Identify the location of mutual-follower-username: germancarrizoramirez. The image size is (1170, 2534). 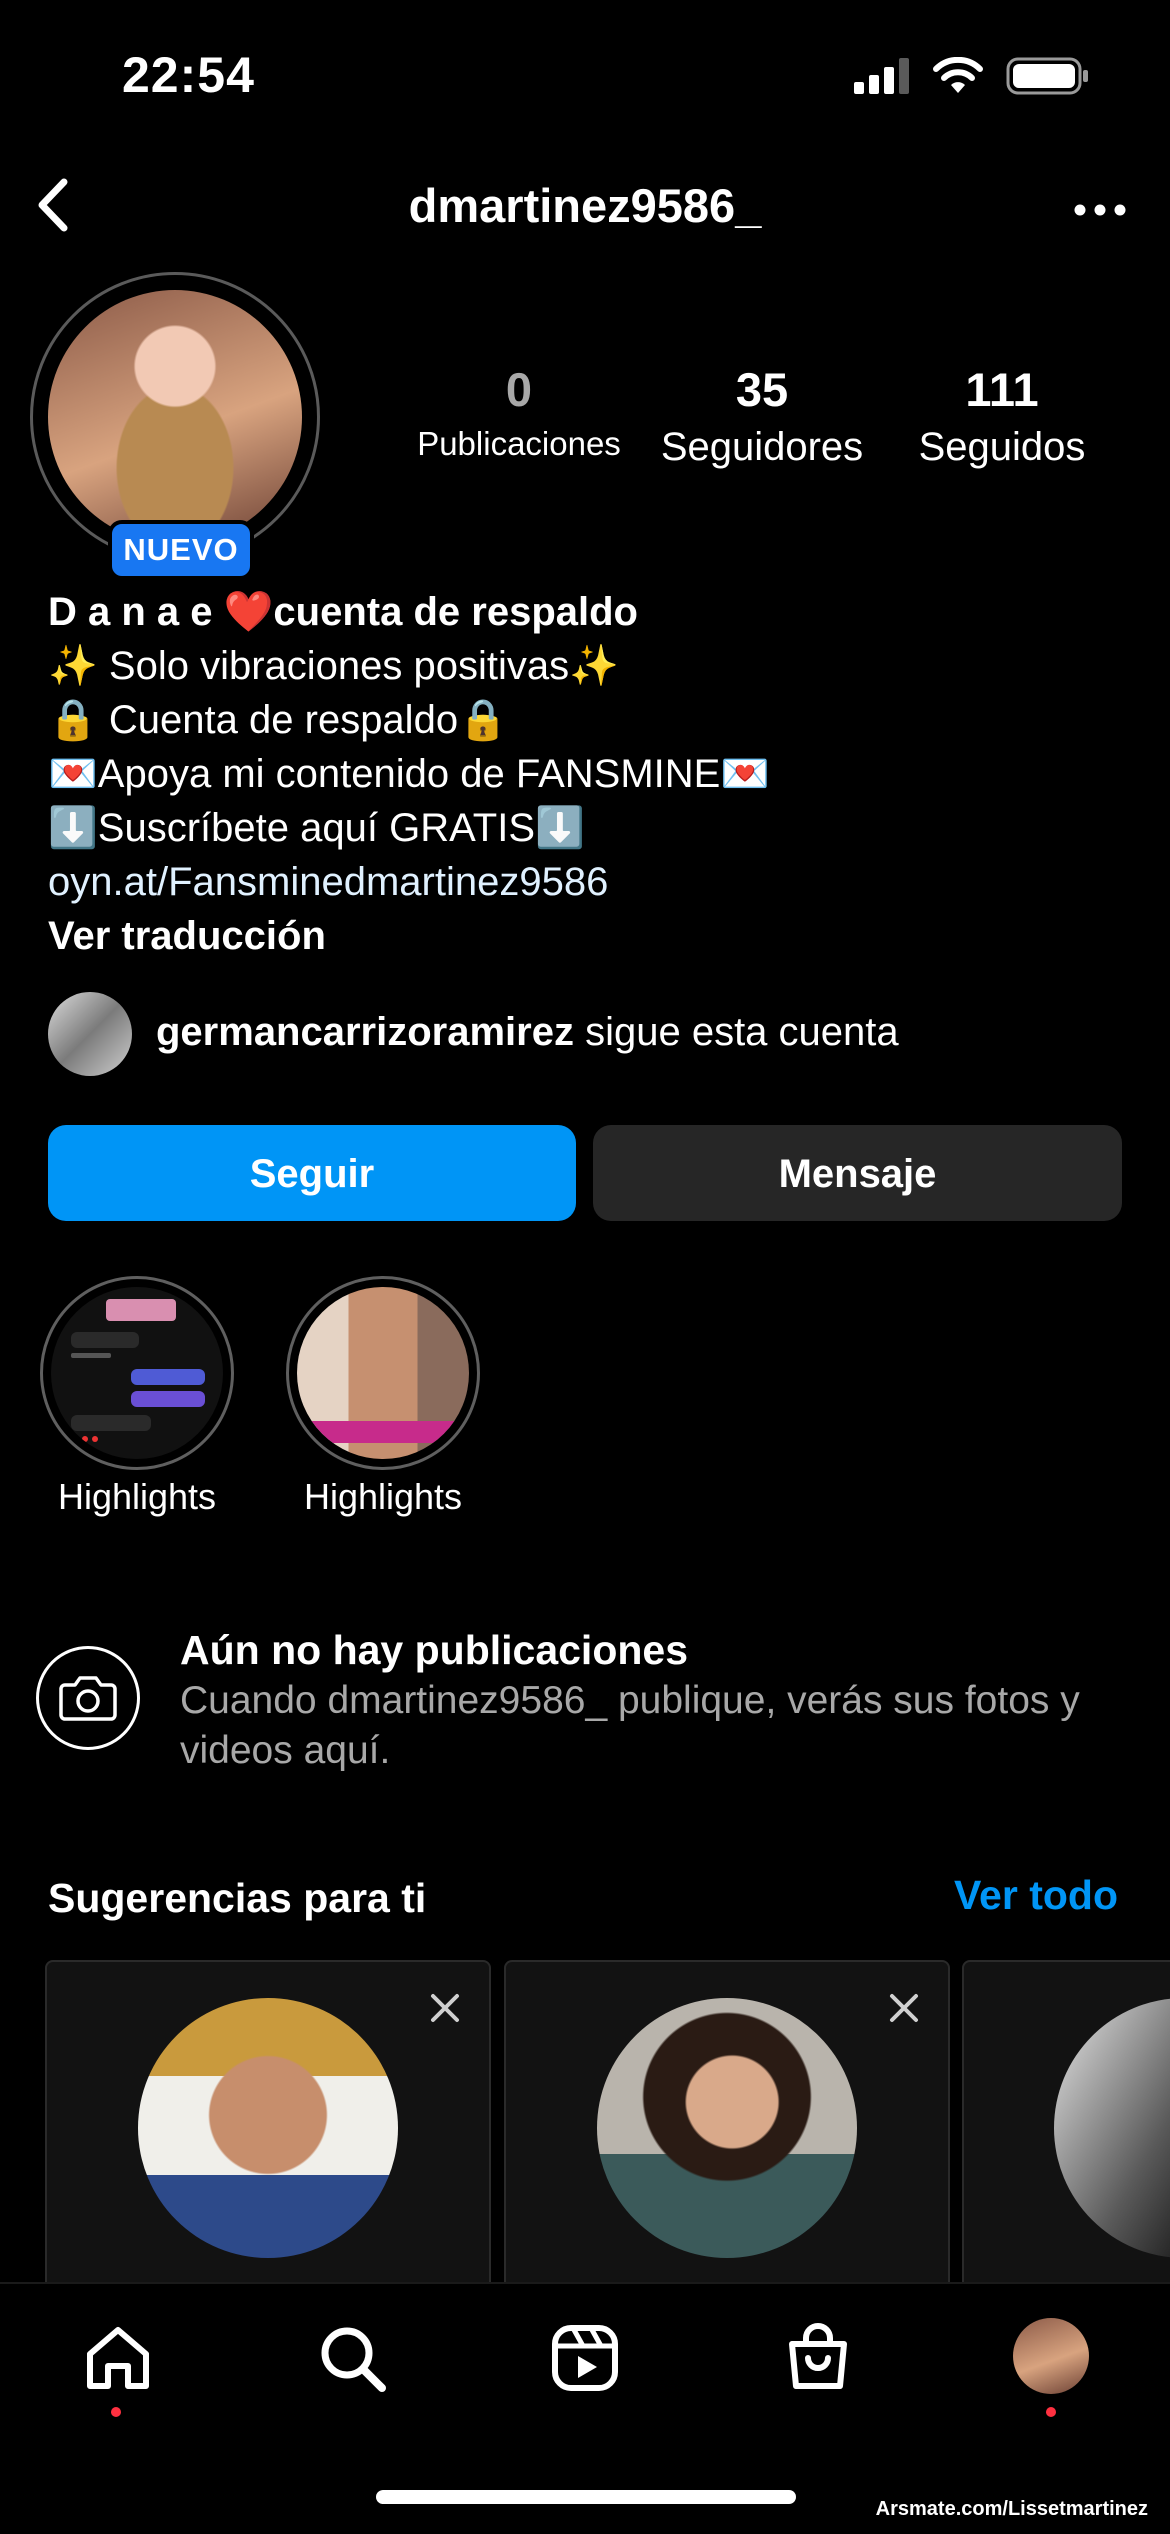
(365, 1032).